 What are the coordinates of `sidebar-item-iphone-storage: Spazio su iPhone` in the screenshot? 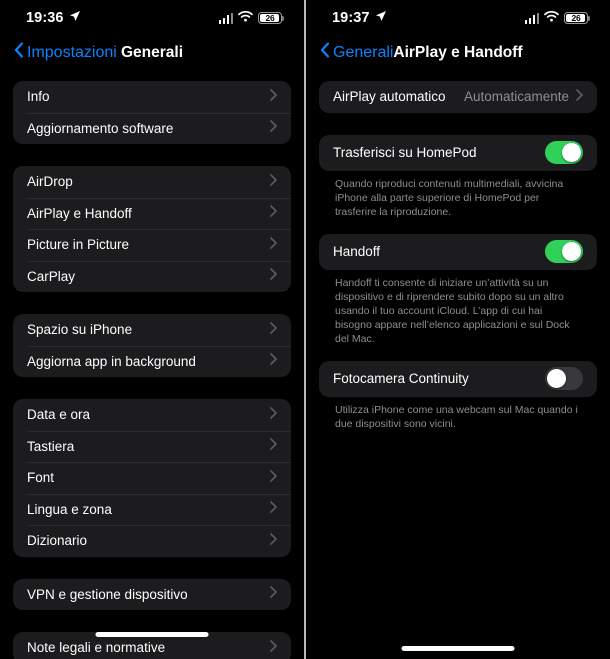 It's located at (152, 330).